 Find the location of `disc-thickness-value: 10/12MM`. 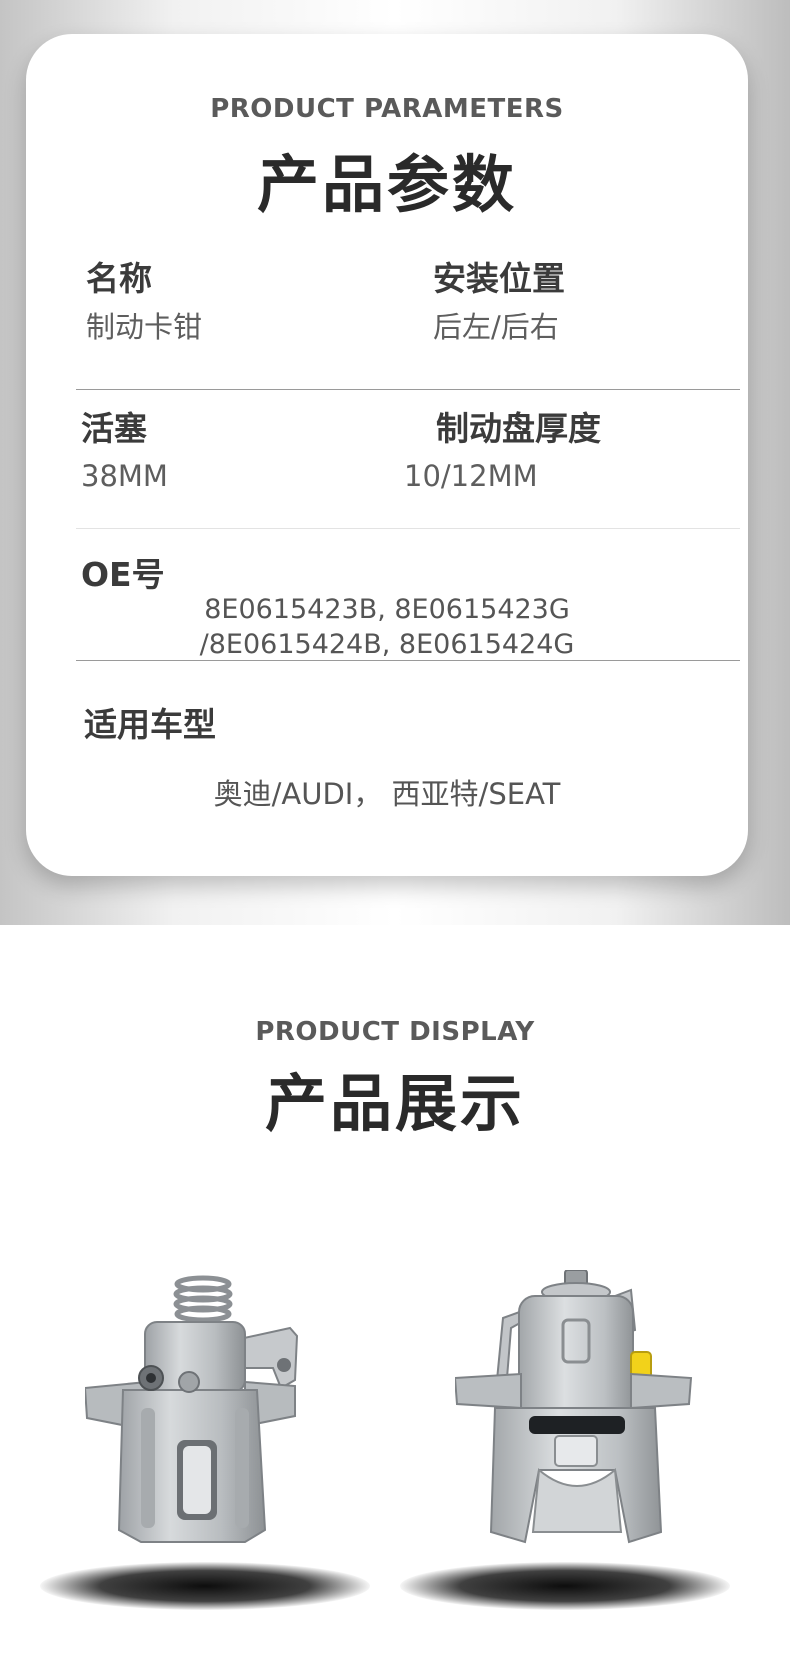

disc-thickness-value: 10/12MM is located at coordinates (471, 476).